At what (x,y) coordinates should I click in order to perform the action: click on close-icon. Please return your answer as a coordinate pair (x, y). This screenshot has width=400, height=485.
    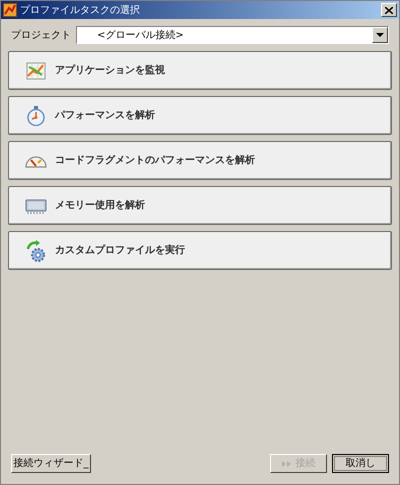
    Looking at the image, I should click on (389, 10).